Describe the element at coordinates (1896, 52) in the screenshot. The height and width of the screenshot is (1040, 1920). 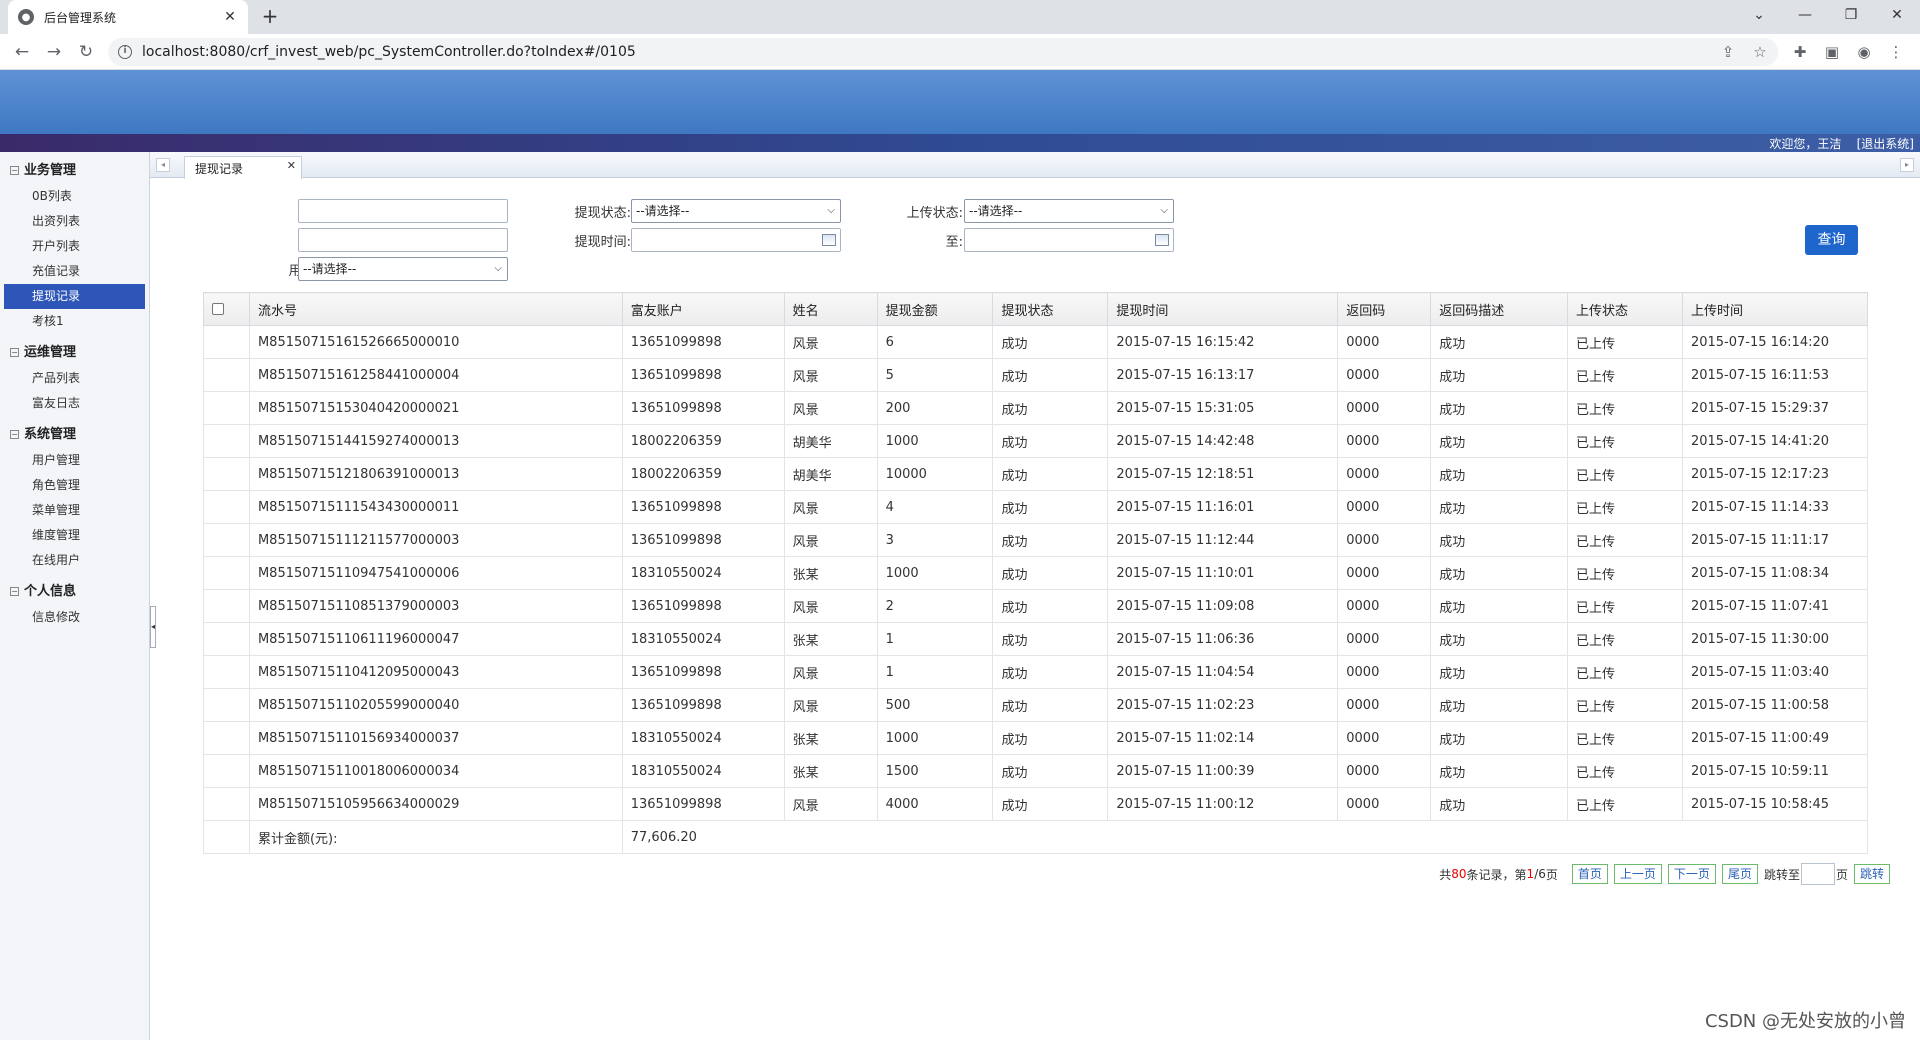
I see `browser-menu-icon: ⋮` at that location.